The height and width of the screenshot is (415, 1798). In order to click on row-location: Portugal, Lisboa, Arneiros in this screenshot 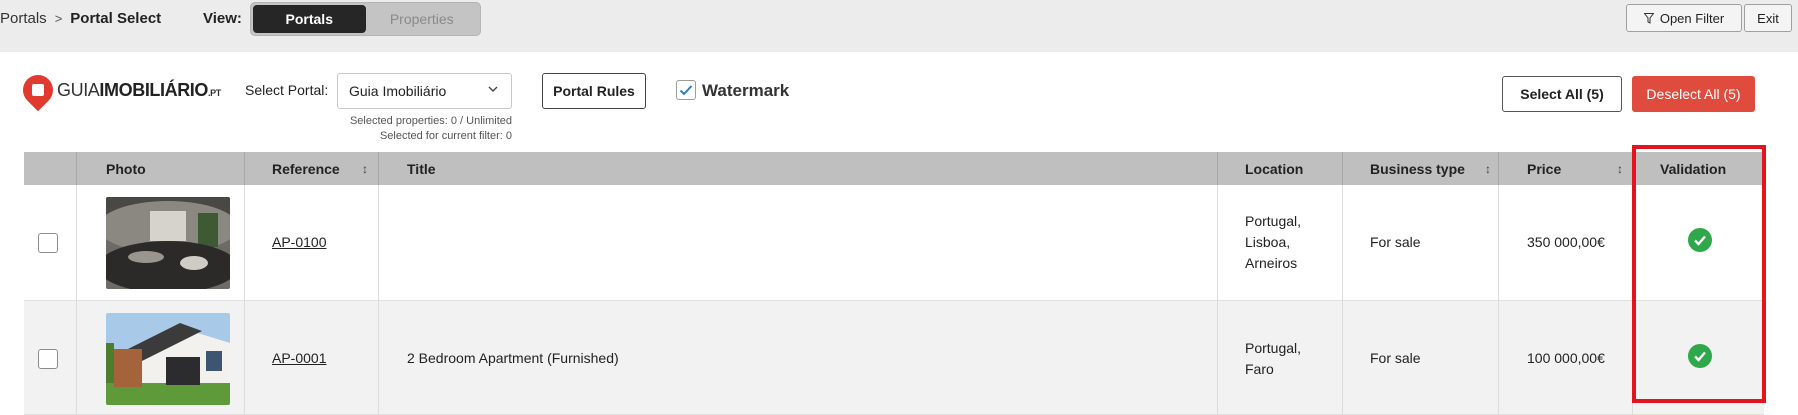, I will do `click(1273, 242)`.